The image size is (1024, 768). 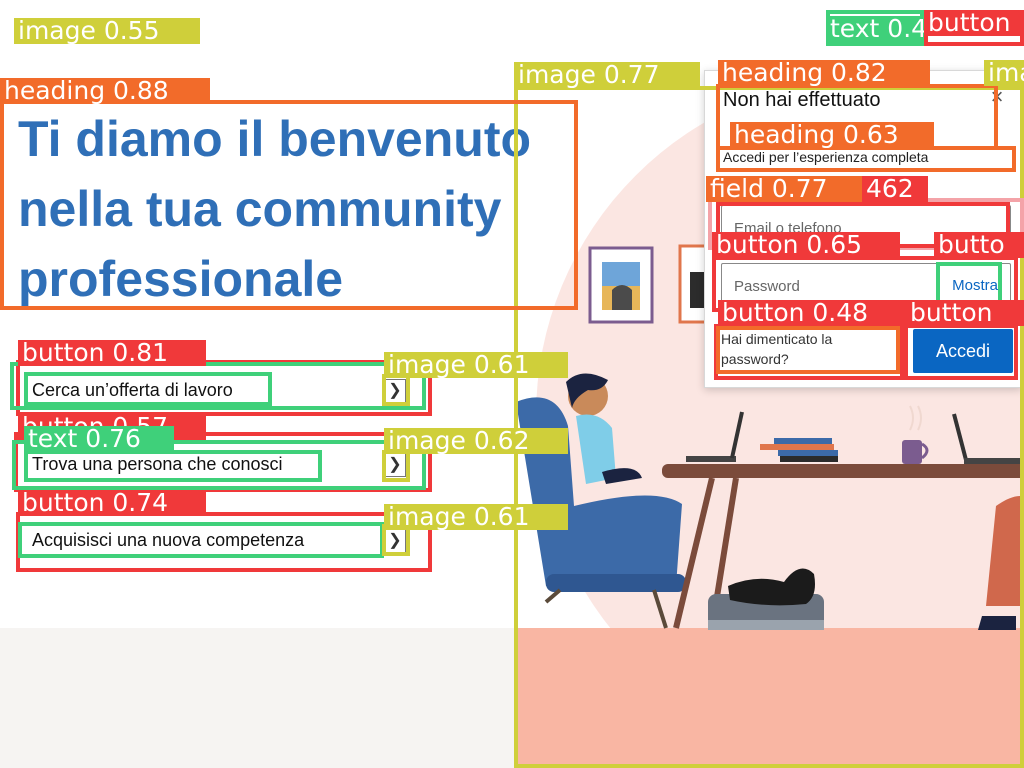 I want to click on overlay-tag: ima, so click(x=1004, y=73).